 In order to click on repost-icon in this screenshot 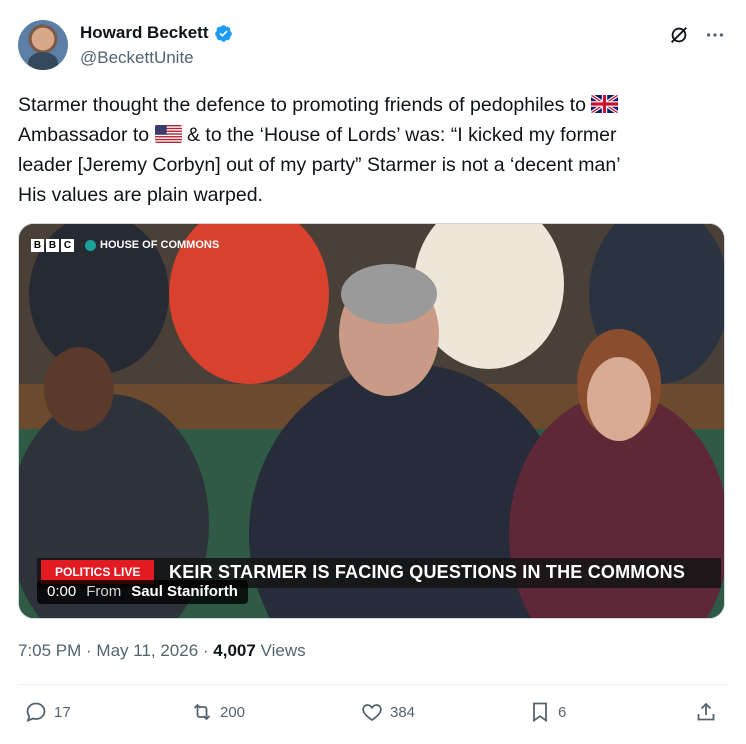, I will do `click(202, 712)`.